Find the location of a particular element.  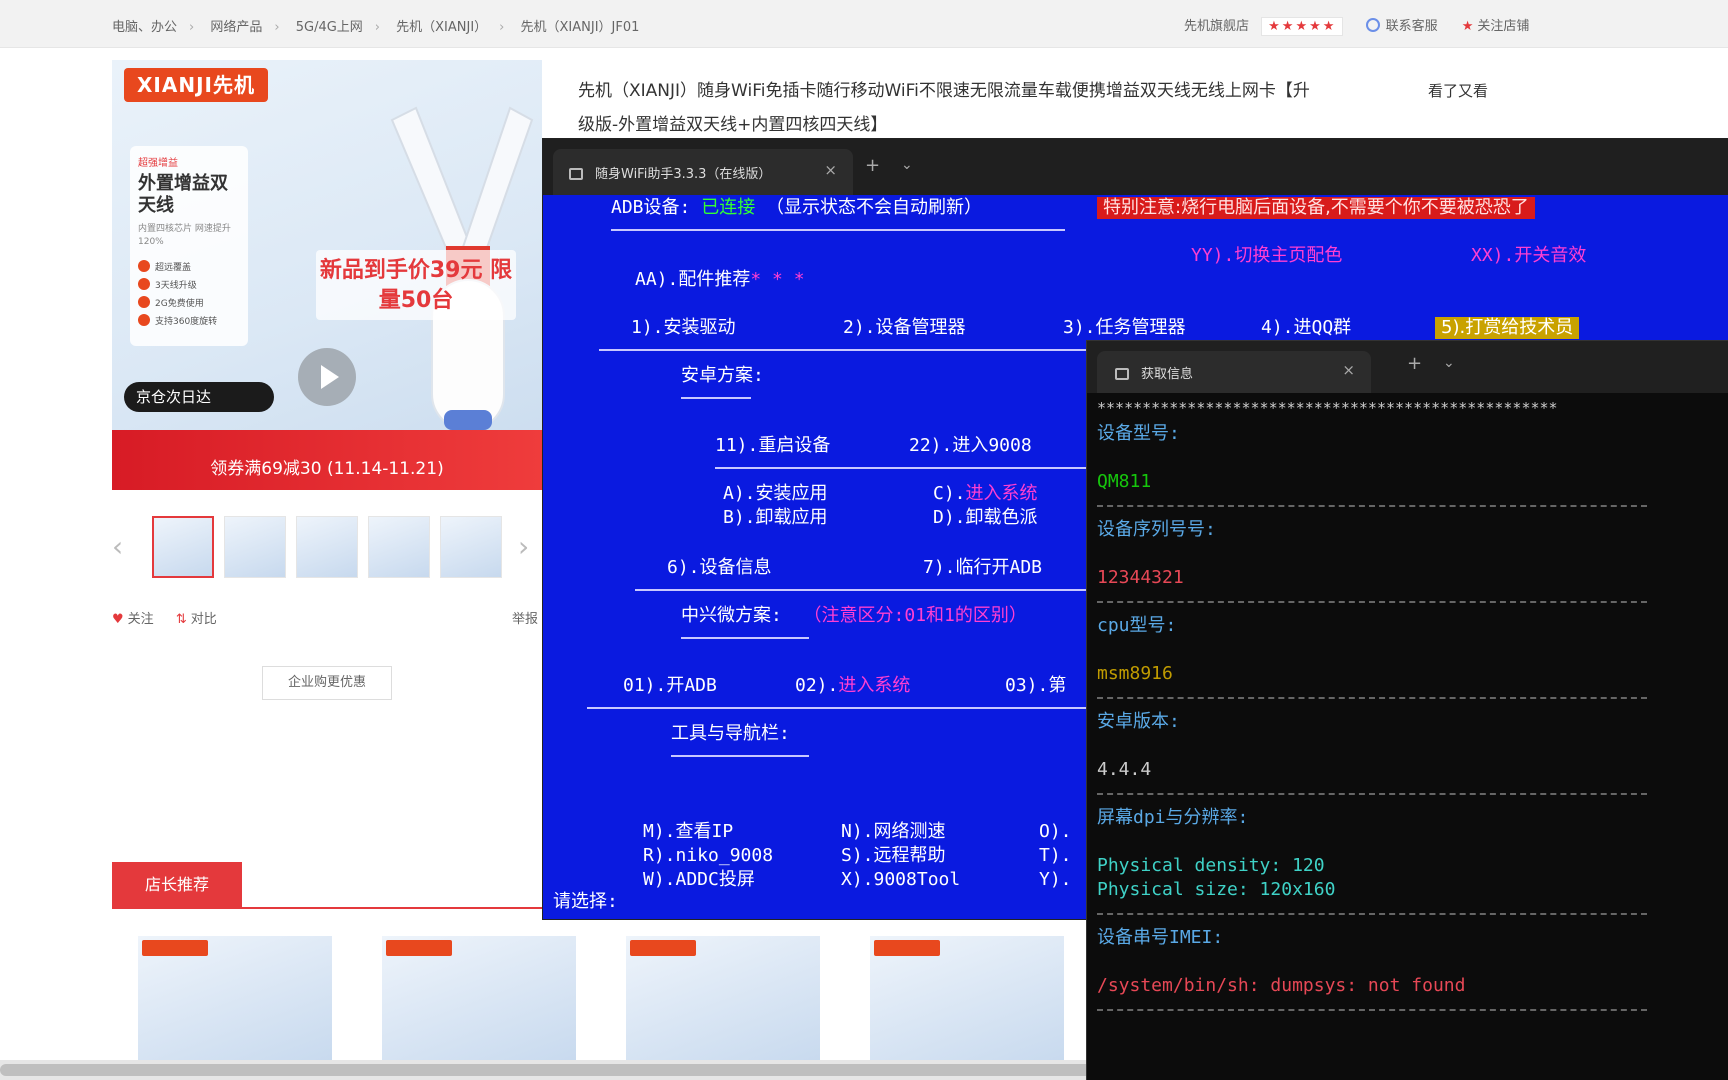

chevron-left-icon: ‹ is located at coordinates (117, 546).